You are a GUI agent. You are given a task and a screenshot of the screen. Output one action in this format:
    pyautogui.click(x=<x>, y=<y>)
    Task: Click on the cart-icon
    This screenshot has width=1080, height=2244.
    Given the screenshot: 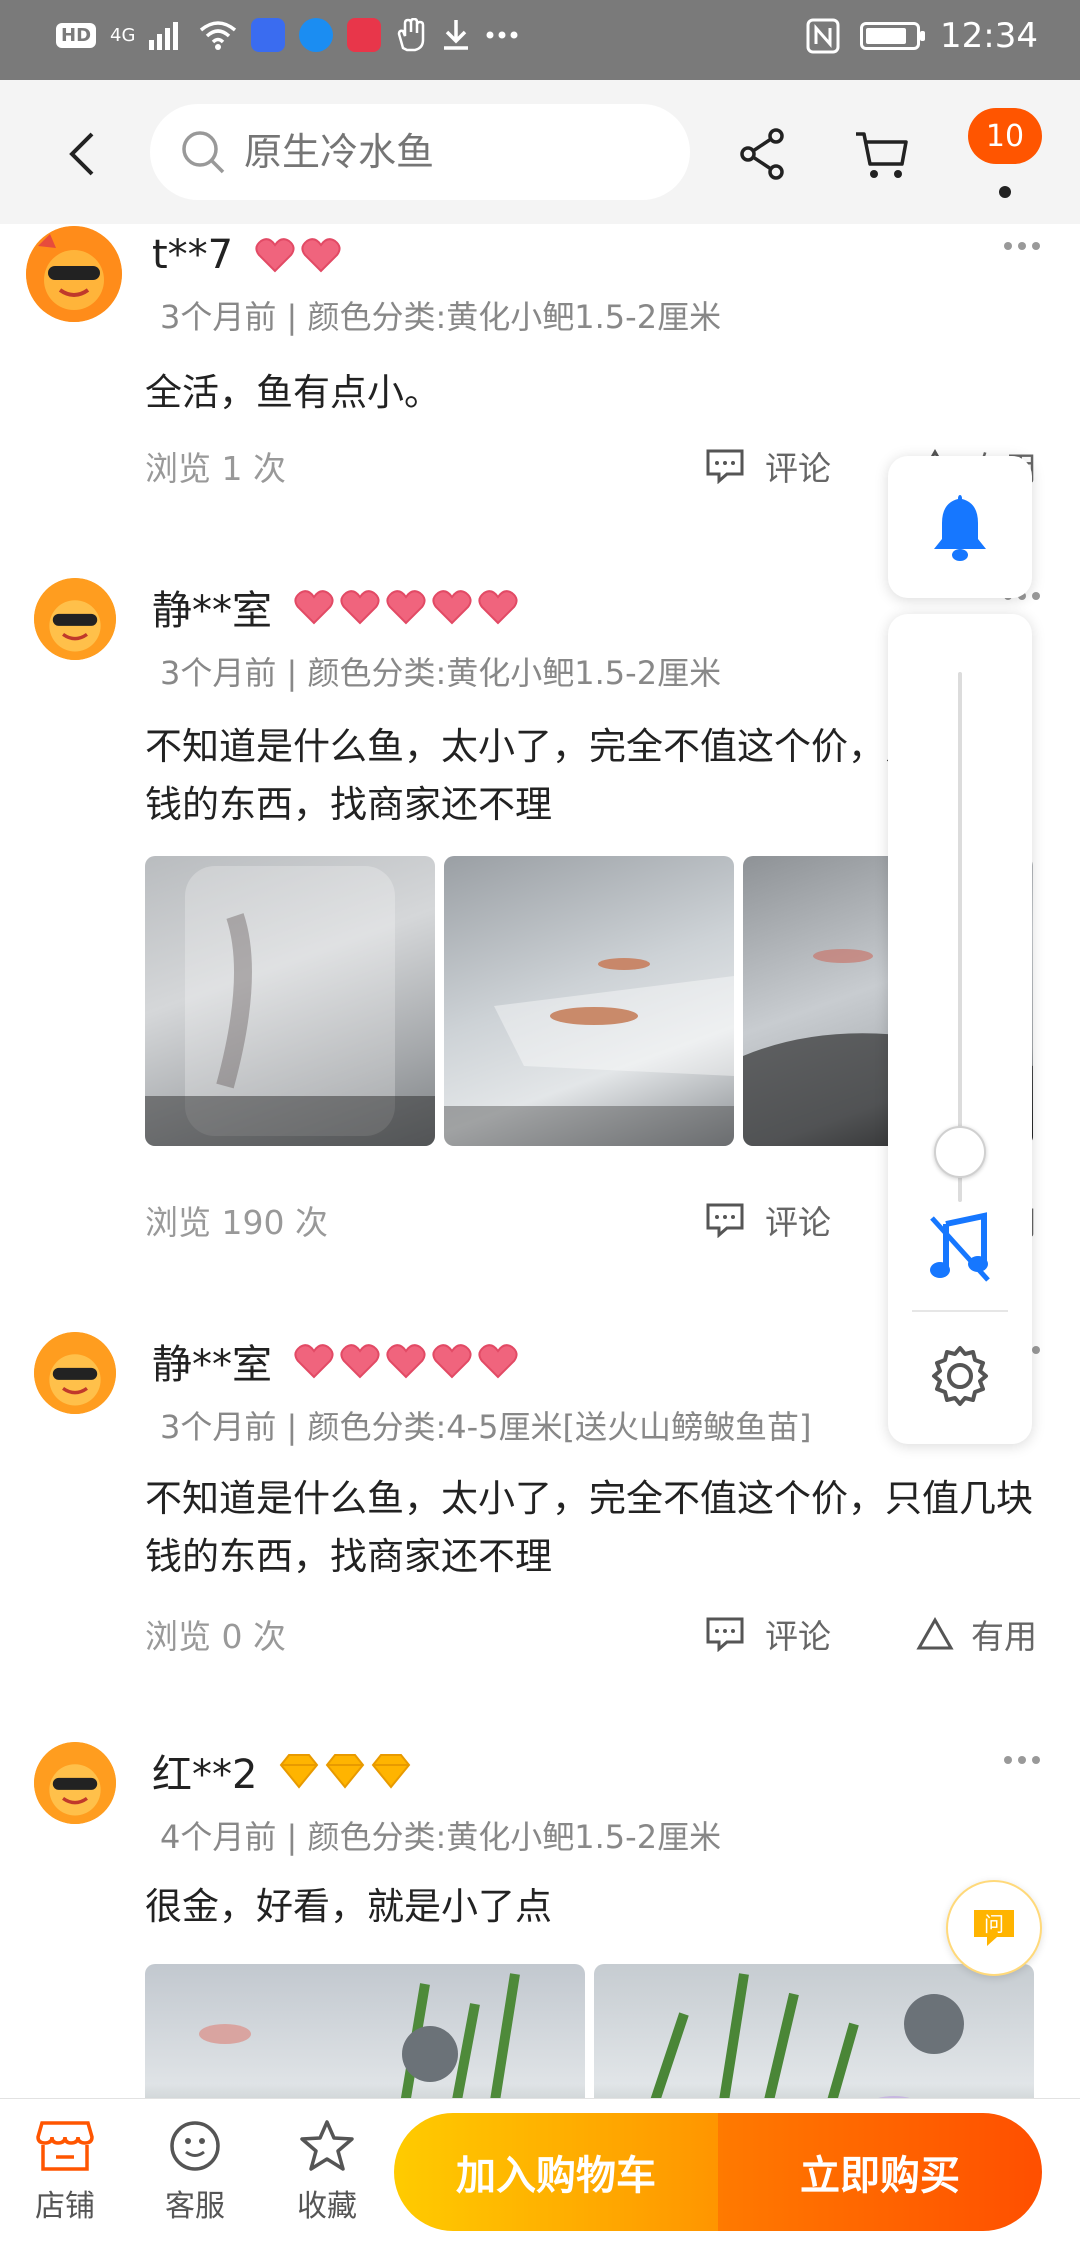 What is the action you would take?
    pyautogui.click(x=882, y=155)
    